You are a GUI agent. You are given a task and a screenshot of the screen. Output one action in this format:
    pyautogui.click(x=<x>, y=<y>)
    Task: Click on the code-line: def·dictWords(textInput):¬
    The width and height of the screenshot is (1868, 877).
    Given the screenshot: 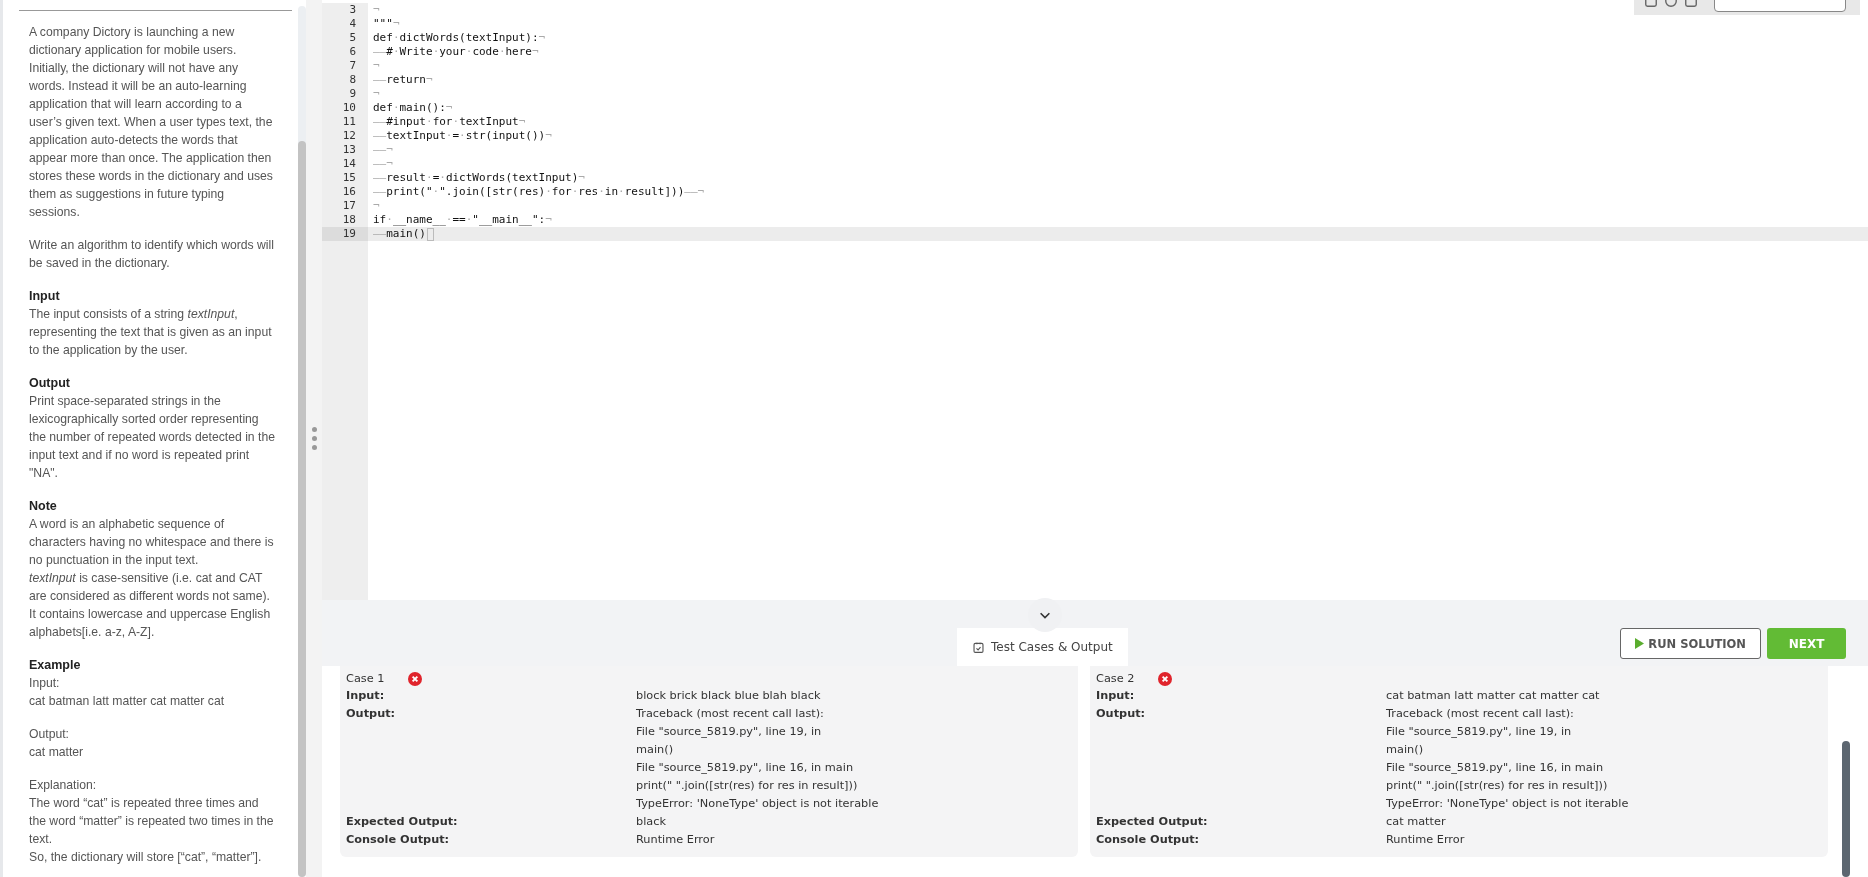 What is the action you would take?
    pyautogui.click(x=459, y=38)
    